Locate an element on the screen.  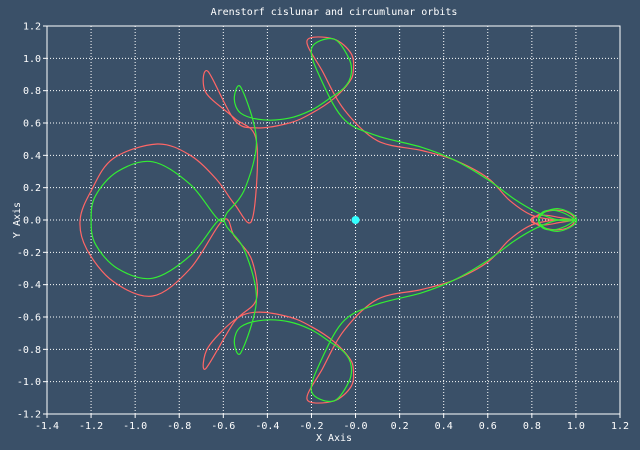
y-tick-label: -1.0 is located at coordinates (29, 382).